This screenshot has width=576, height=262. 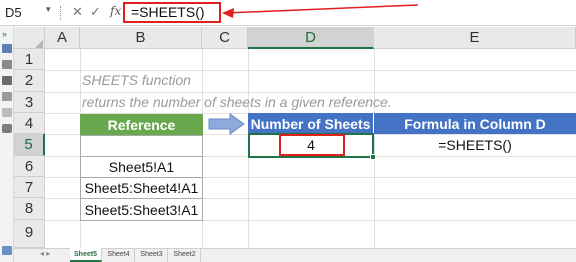 I want to click on reference-cell-b8: Sheet5:Sheet3!A1, so click(x=141, y=209).